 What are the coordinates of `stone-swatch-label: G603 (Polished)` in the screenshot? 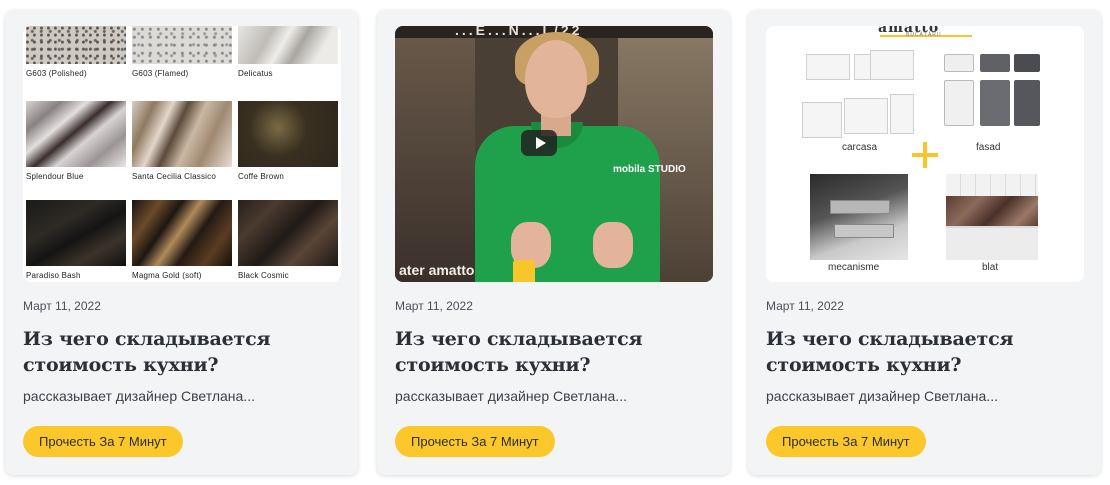 It's located at (56, 73).